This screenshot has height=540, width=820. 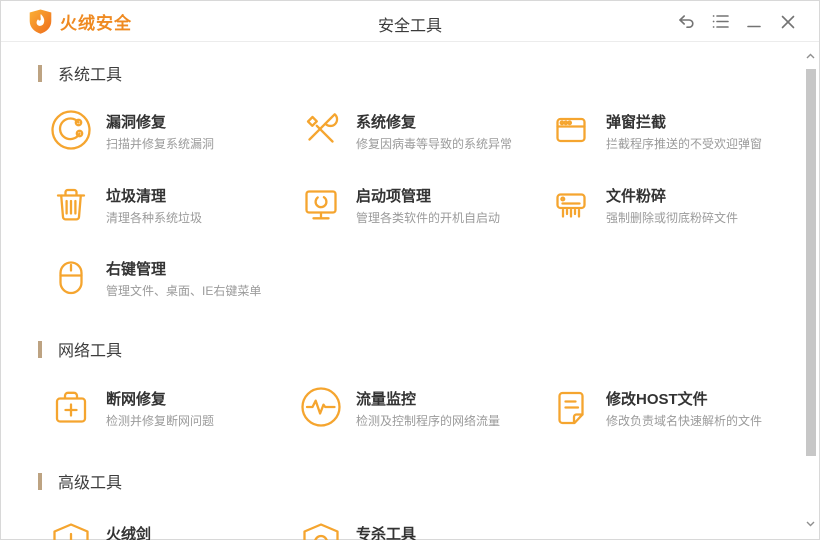 What do you see at coordinates (90, 483) in the screenshot?
I see `section-label: 高级工具` at bounding box center [90, 483].